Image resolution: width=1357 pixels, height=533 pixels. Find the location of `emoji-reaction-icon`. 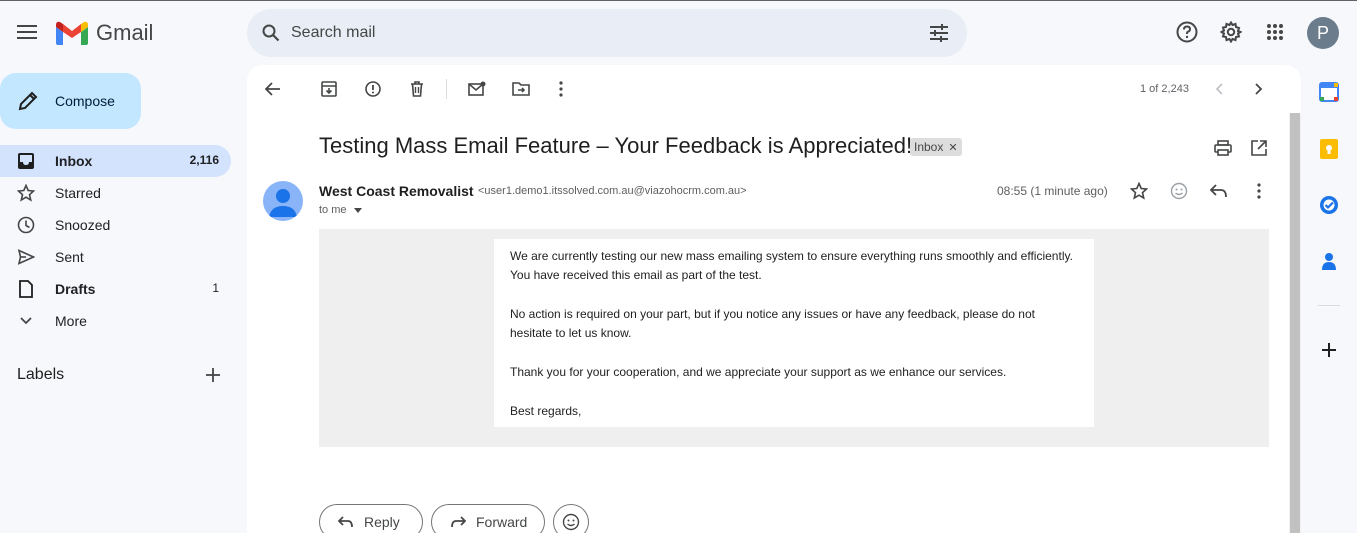

emoji-reaction-icon is located at coordinates (1179, 191).